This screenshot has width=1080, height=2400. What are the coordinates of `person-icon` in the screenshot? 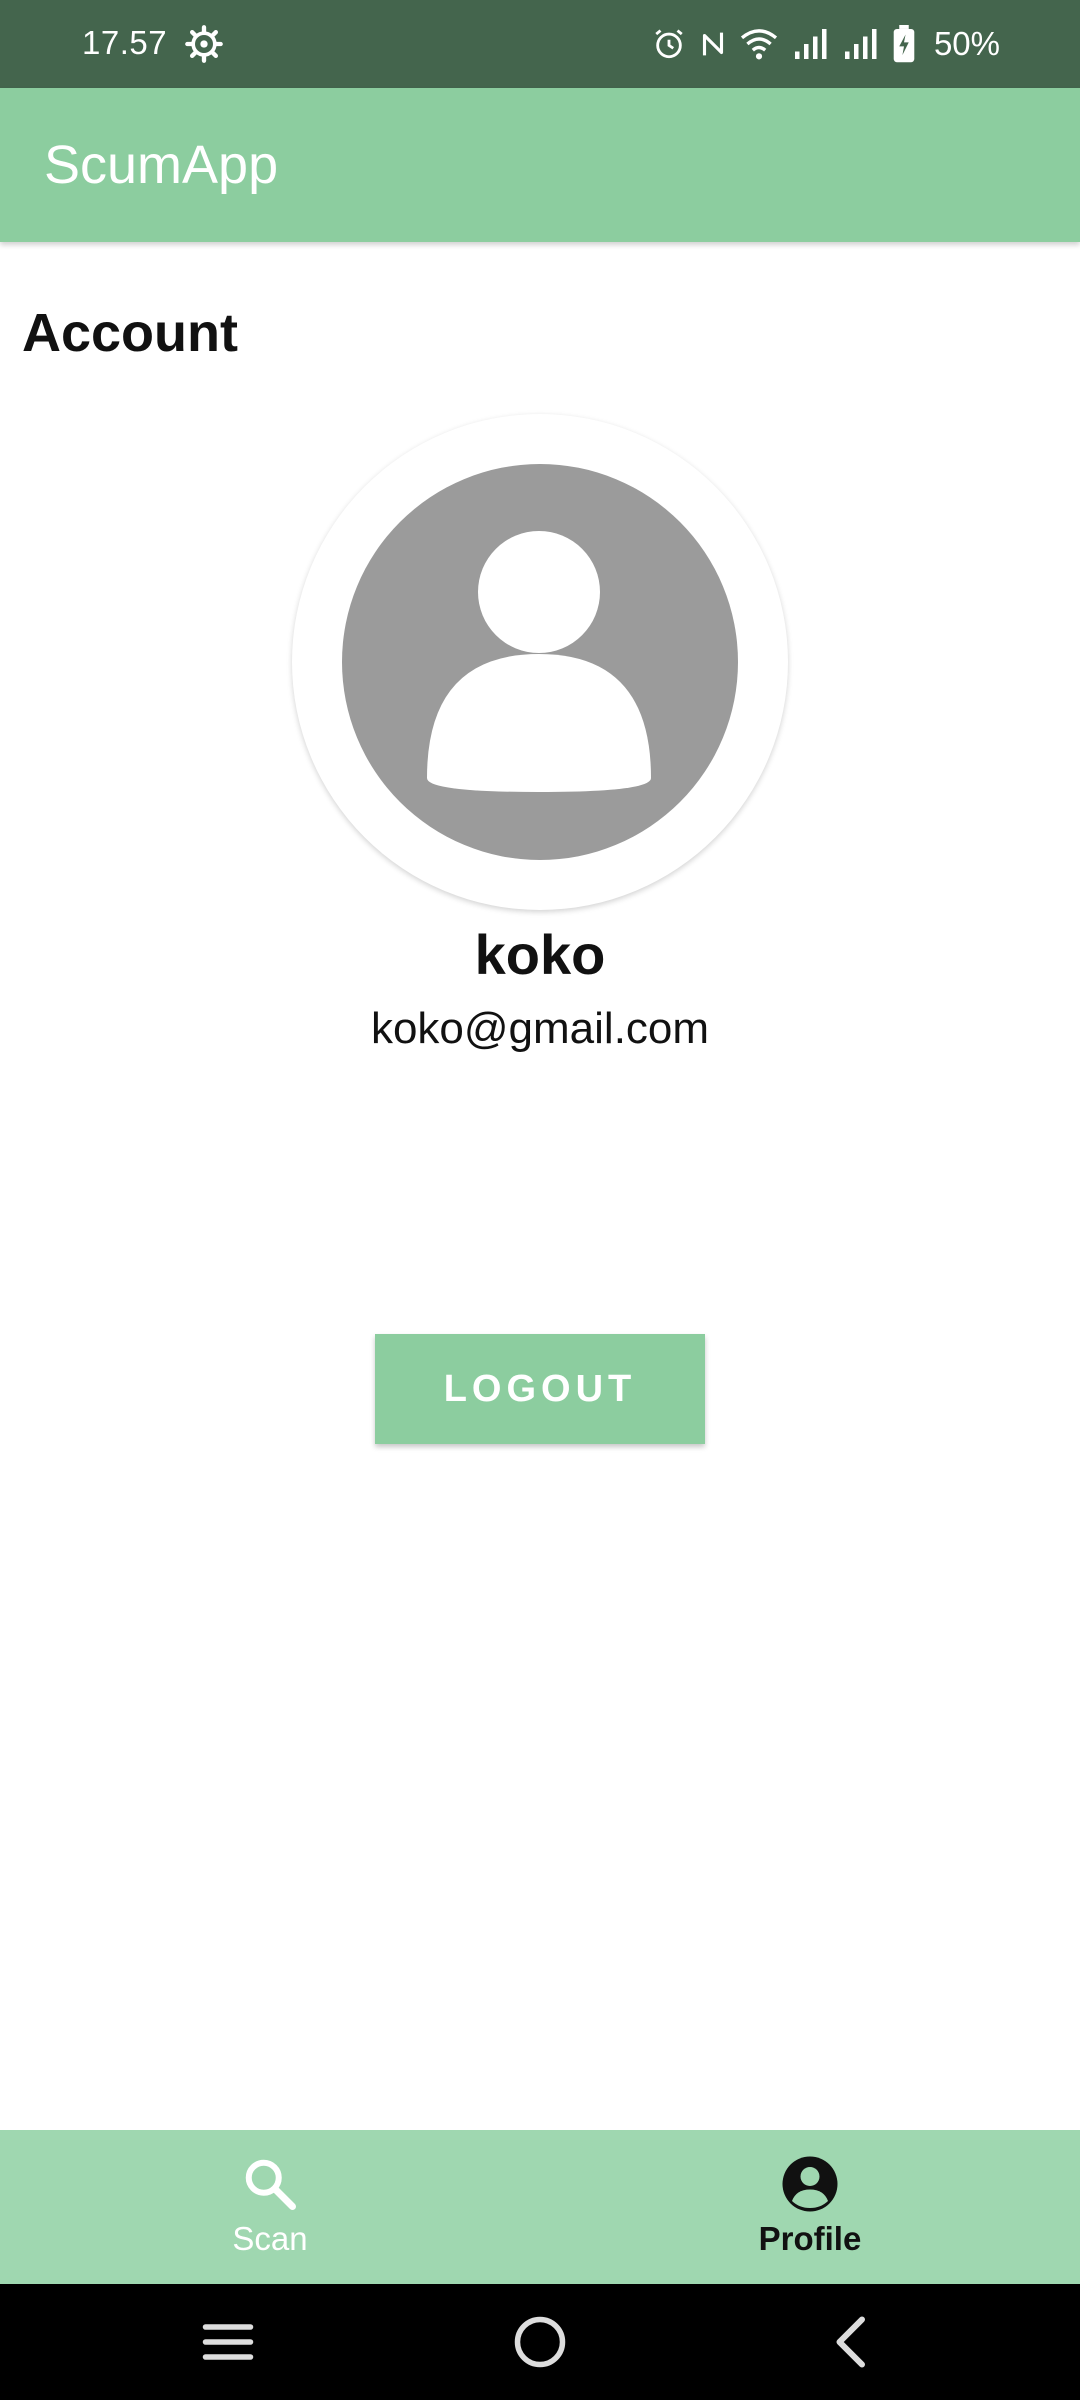 It's located at (539, 661).